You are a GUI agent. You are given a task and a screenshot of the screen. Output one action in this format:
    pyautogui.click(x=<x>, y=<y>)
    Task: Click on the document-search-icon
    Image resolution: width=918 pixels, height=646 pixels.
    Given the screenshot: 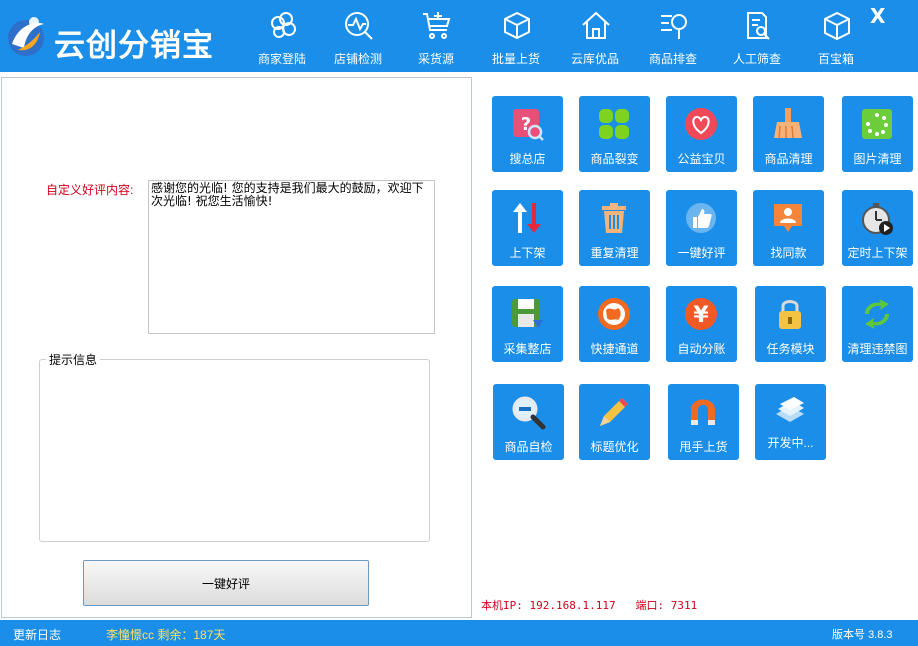 What is the action you would take?
    pyautogui.click(x=758, y=26)
    